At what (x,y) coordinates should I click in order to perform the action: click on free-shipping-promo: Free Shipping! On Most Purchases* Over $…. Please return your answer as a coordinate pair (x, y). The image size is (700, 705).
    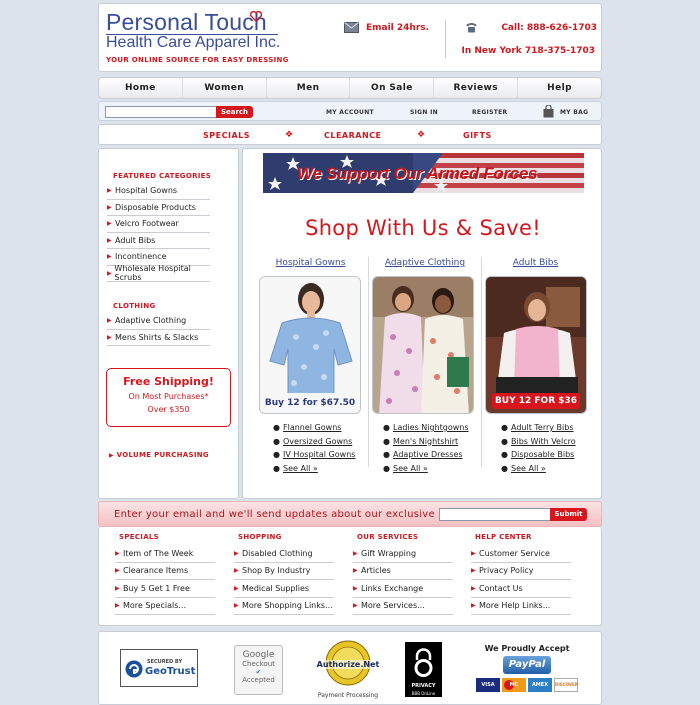
    Looking at the image, I should click on (168, 397).